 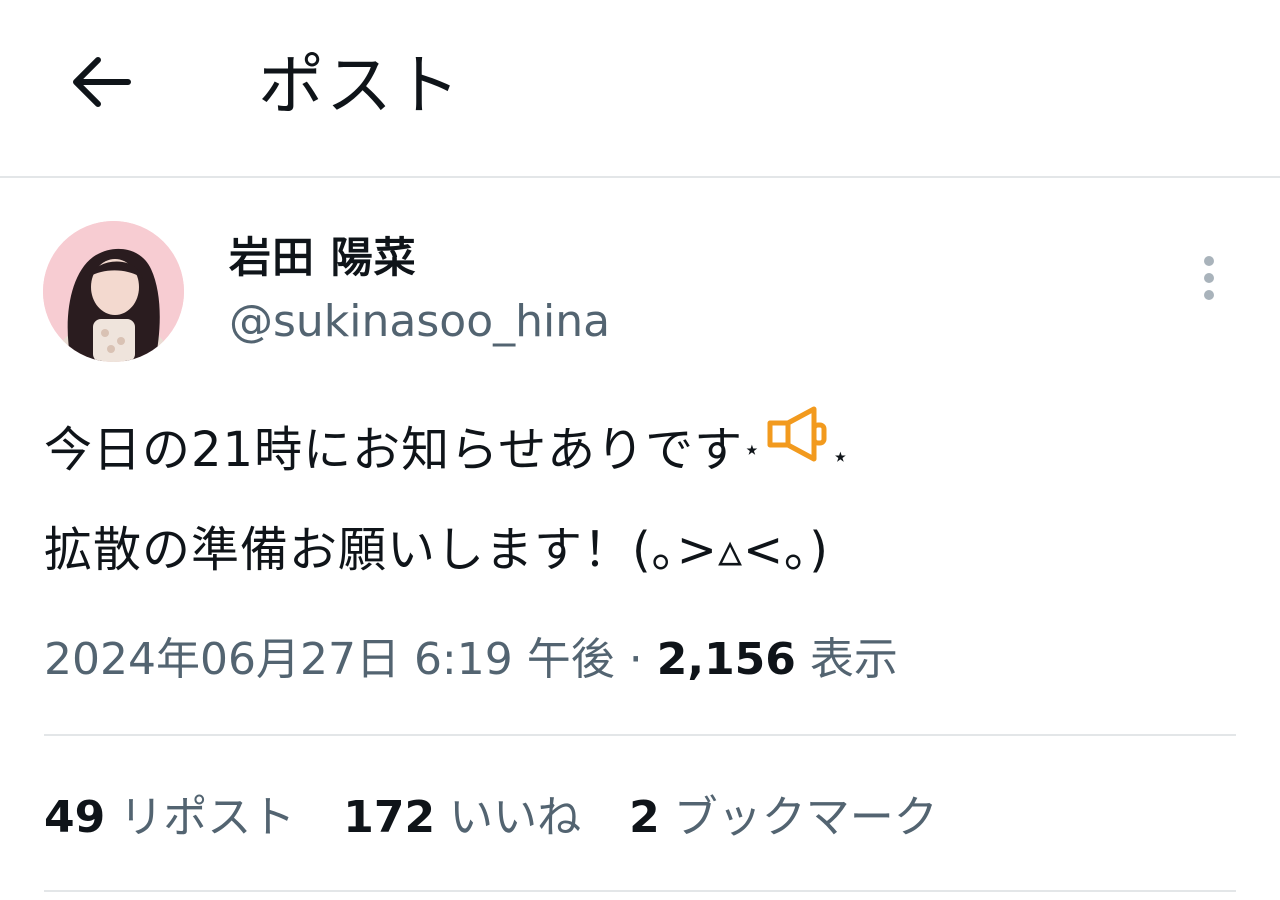 I want to click on engagement-stats: 49 リポスト 172 いいね 2 ブックマーク, so click(x=515, y=818).